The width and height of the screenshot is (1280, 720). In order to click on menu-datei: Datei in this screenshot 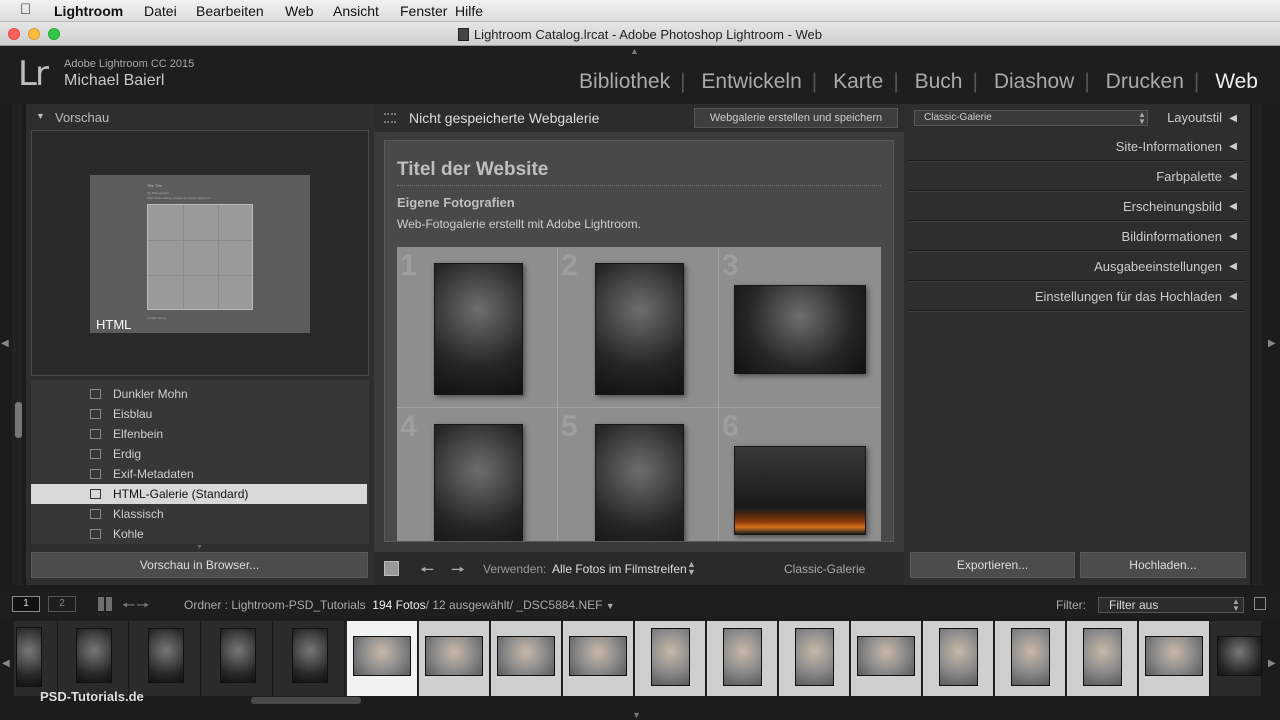, I will do `click(160, 11)`.